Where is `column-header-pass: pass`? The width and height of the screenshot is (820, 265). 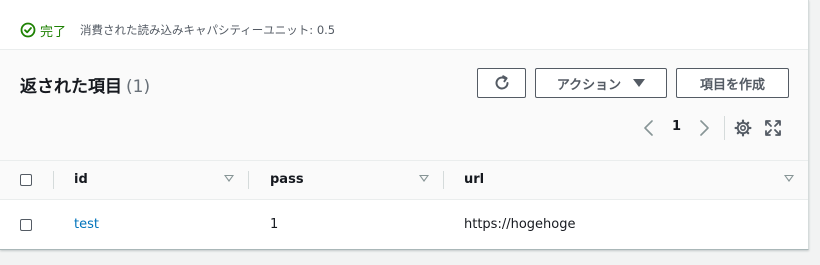
column-header-pass: pass is located at coordinates (287, 179).